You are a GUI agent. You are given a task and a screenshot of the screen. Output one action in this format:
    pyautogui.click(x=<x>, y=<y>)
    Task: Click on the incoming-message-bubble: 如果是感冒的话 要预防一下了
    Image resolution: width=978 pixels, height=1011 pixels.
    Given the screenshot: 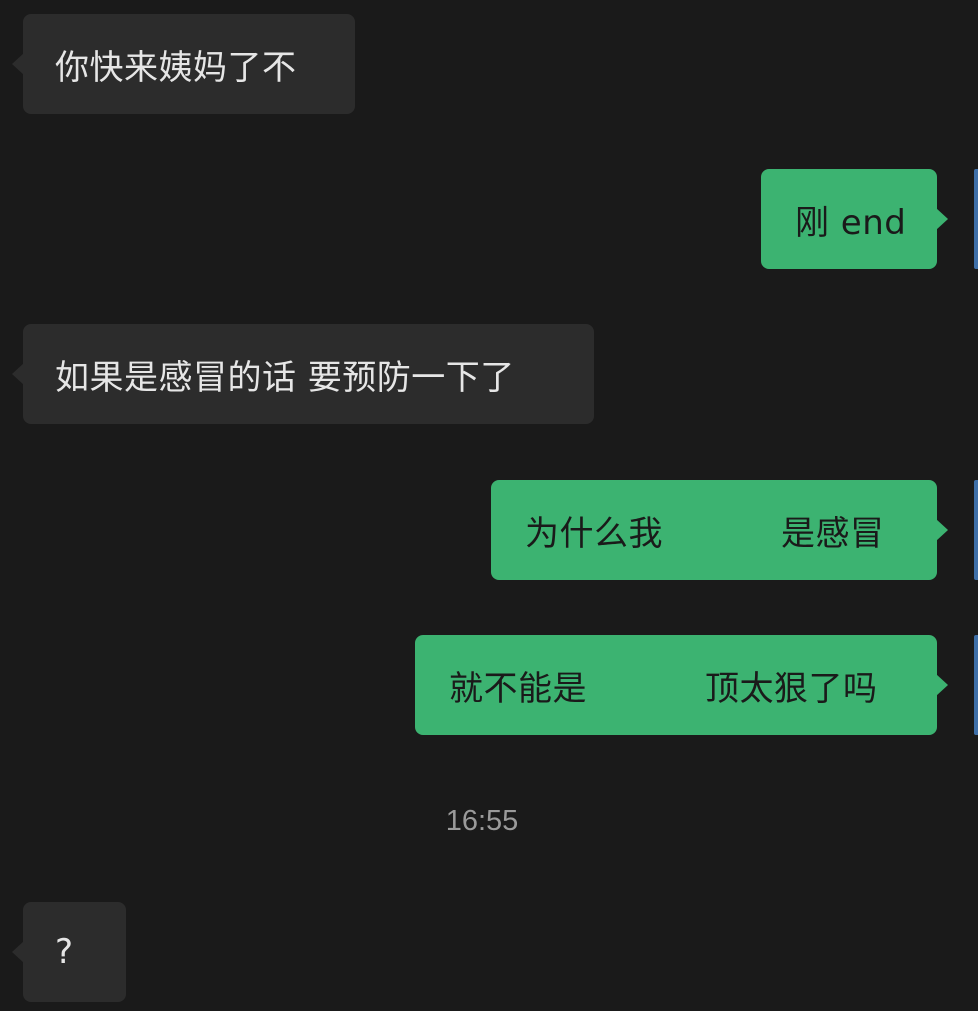 What is the action you would take?
    pyautogui.click(x=303, y=374)
    